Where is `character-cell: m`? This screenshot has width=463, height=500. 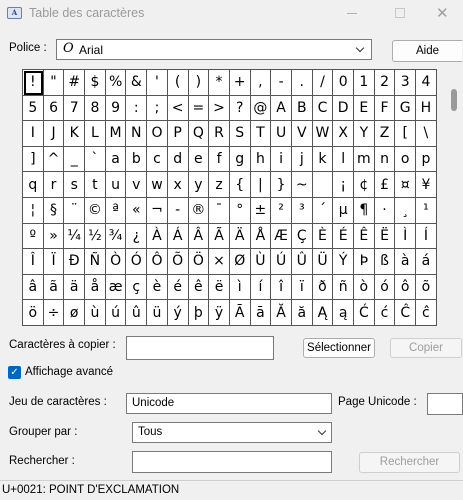 character-cell: m is located at coordinates (364, 159).